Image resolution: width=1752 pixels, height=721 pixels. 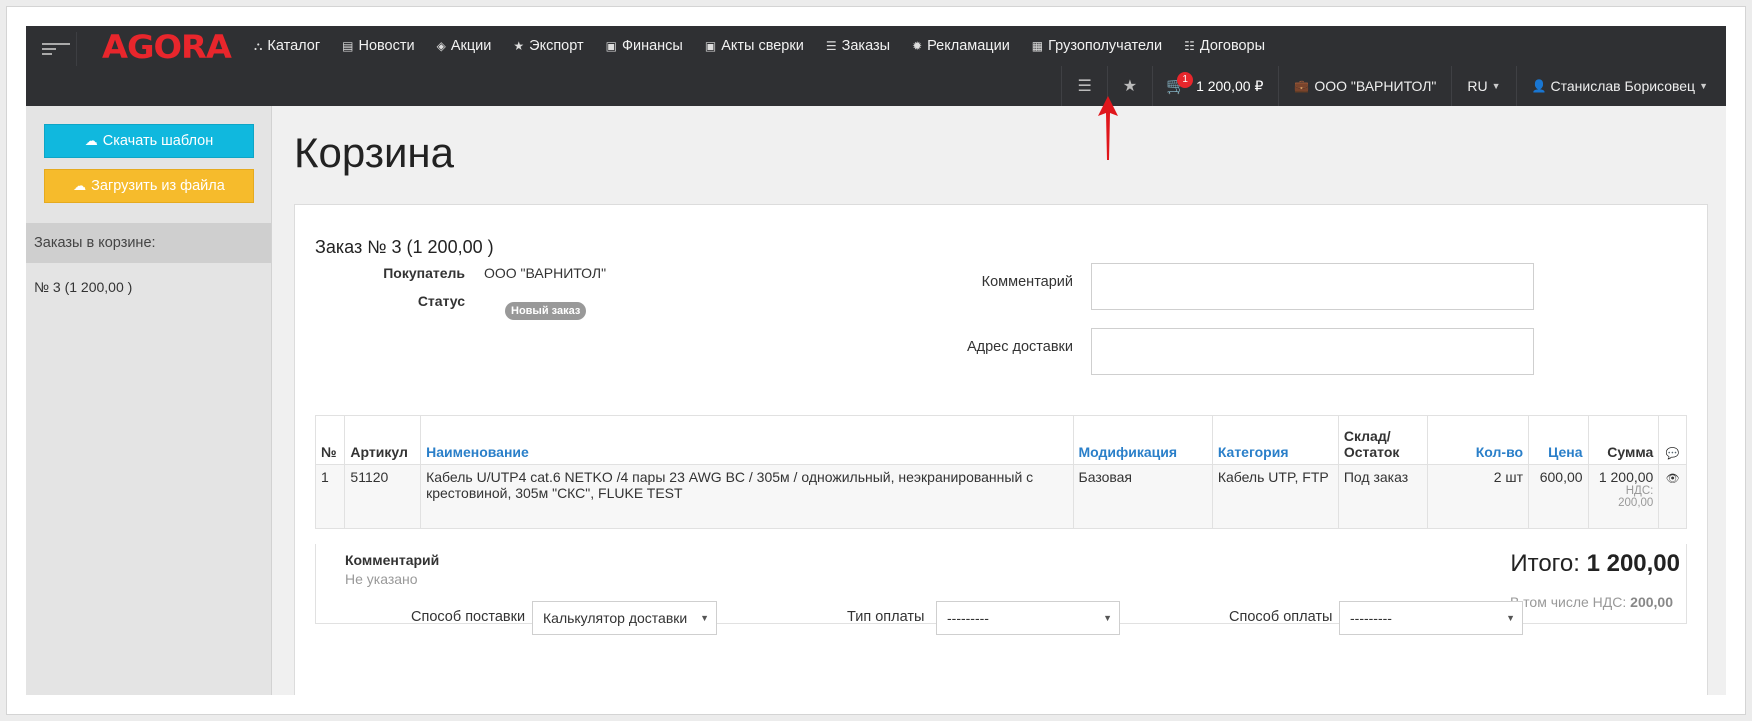 I want to click on nav-item-catalog: ⛬ Каталог, so click(x=287, y=46).